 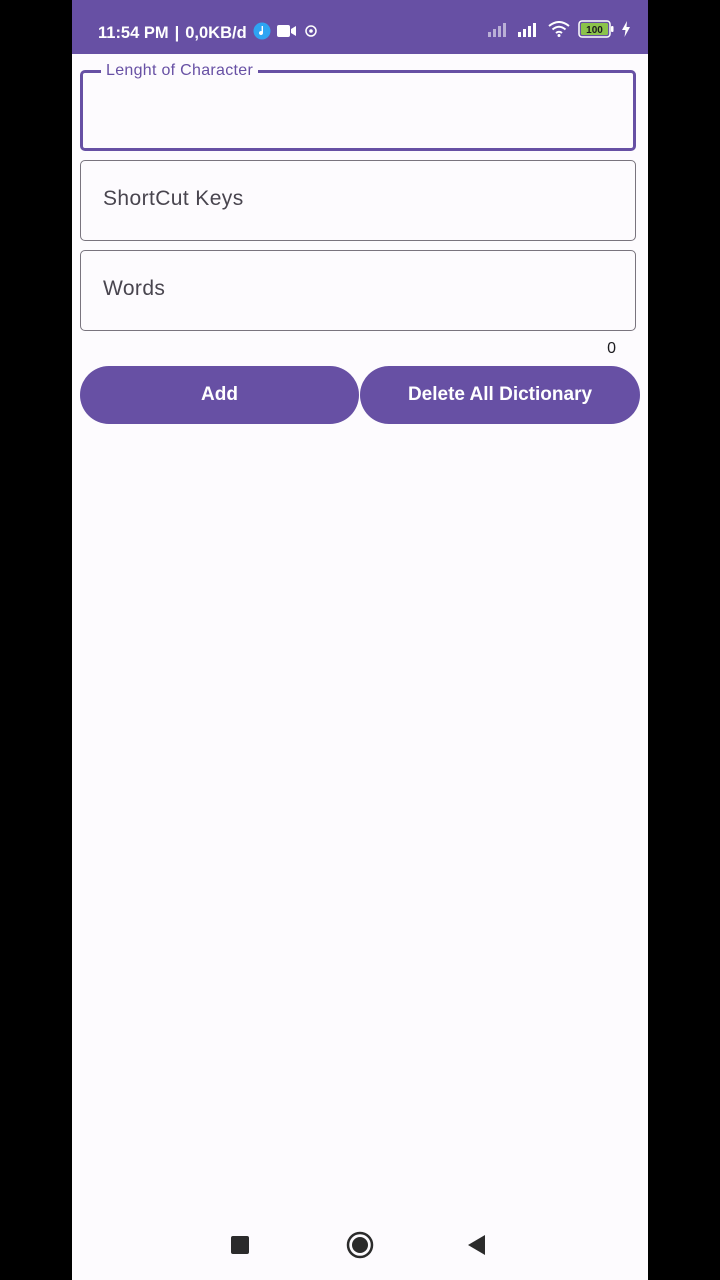 What do you see at coordinates (358, 106) in the screenshot?
I see `length-of-character-field: Lenght of Character` at bounding box center [358, 106].